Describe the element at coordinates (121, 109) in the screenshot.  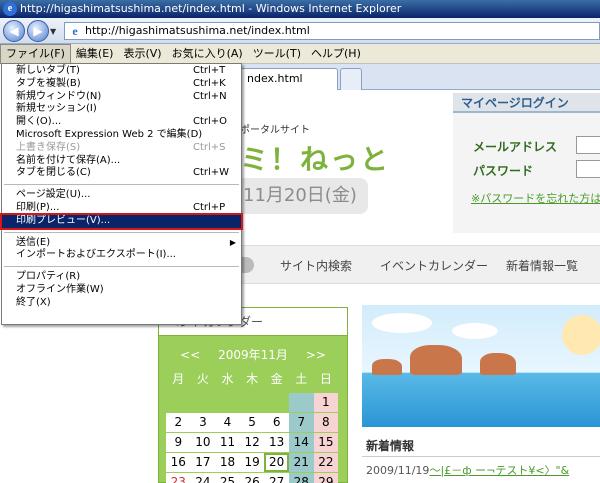
I see `file-menu-item: 新規セッション(I)` at that location.